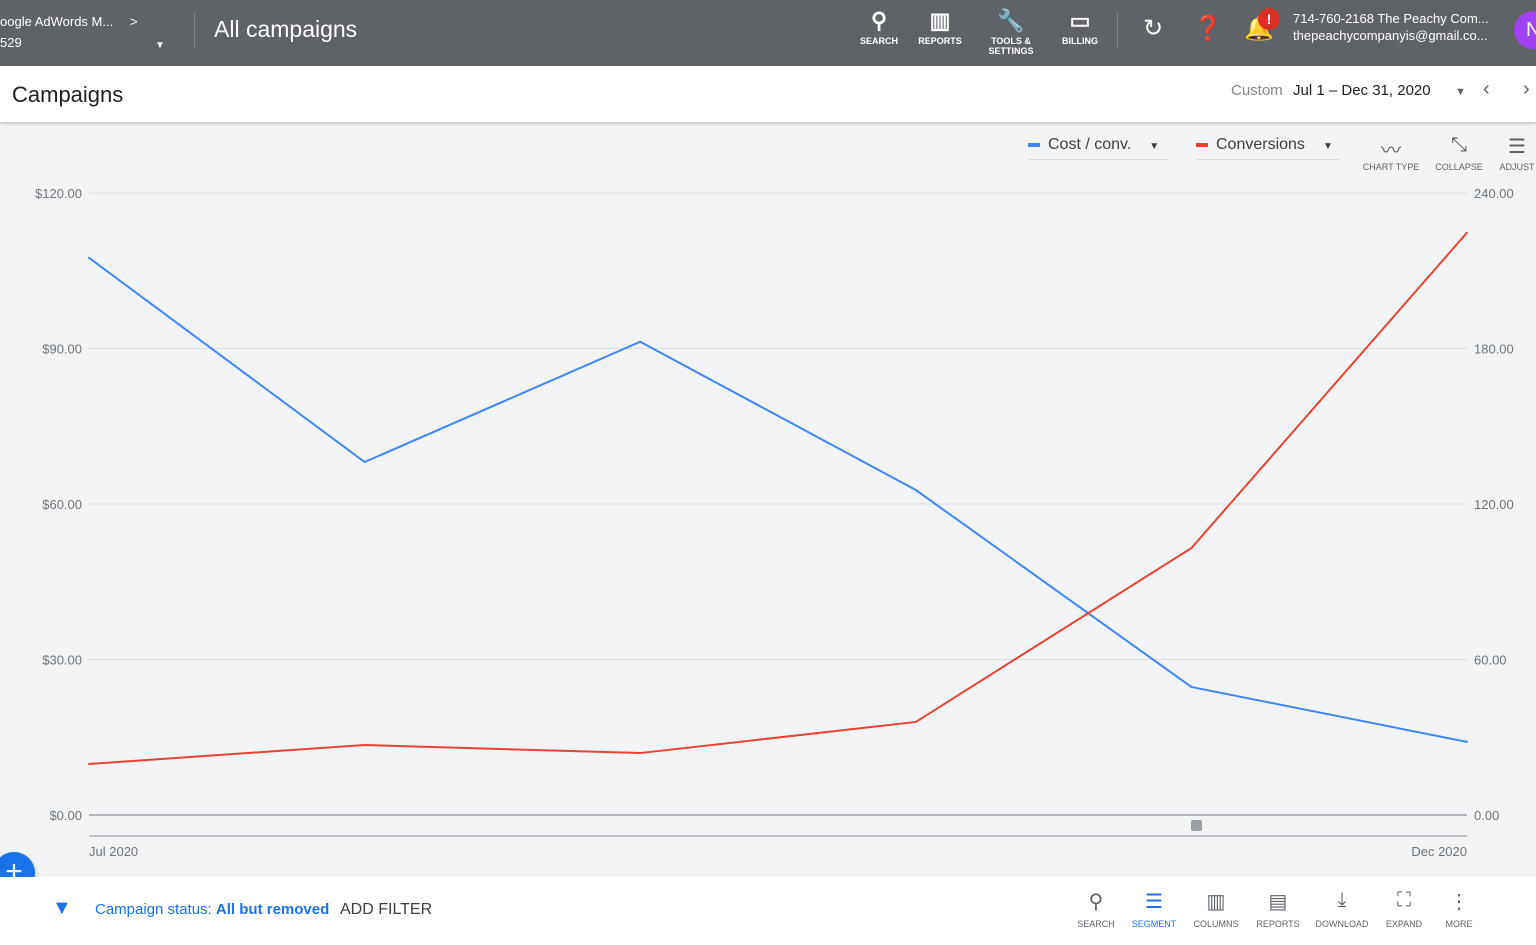  What do you see at coordinates (62, 349) in the screenshot?
I see `y-left-tick: $90.00` at bounding box center [62, 349].